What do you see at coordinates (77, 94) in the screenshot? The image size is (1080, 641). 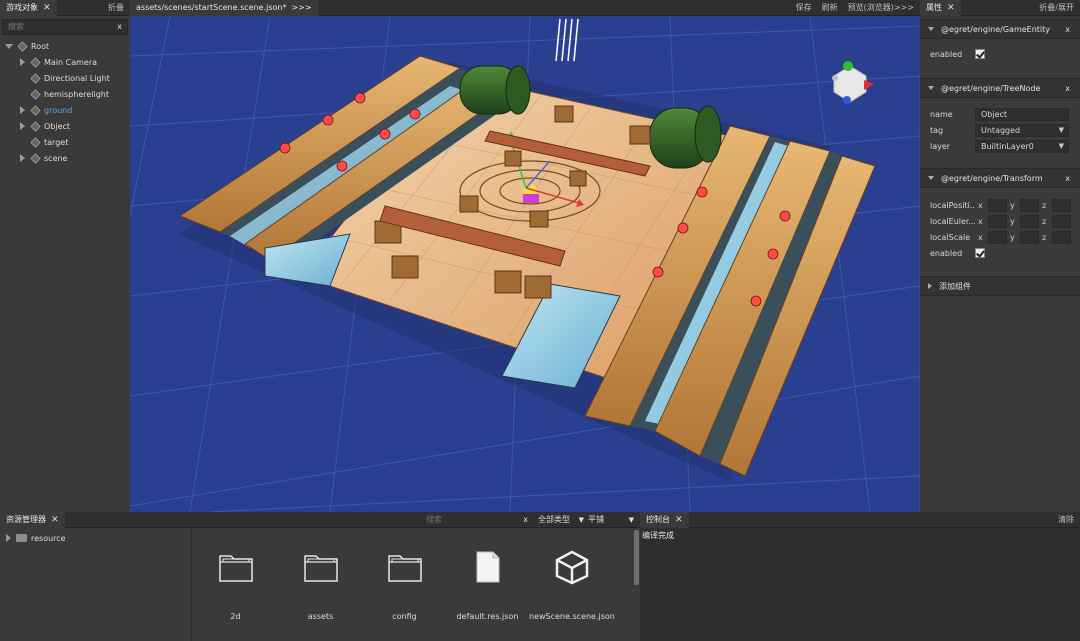 I see `tree-item-label: hemispherelight` at bounding box center [77, 94].